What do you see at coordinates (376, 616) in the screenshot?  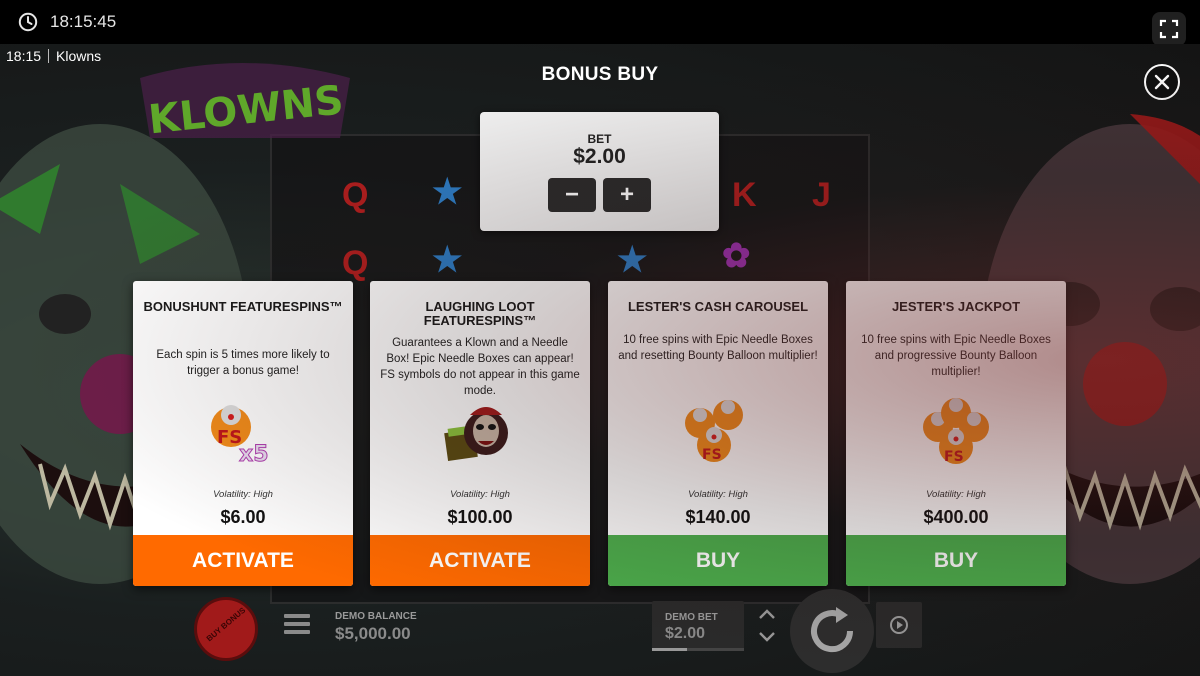 I see `demo-balance-label: DEMO BALANCE` at bounding box center [376, 616].